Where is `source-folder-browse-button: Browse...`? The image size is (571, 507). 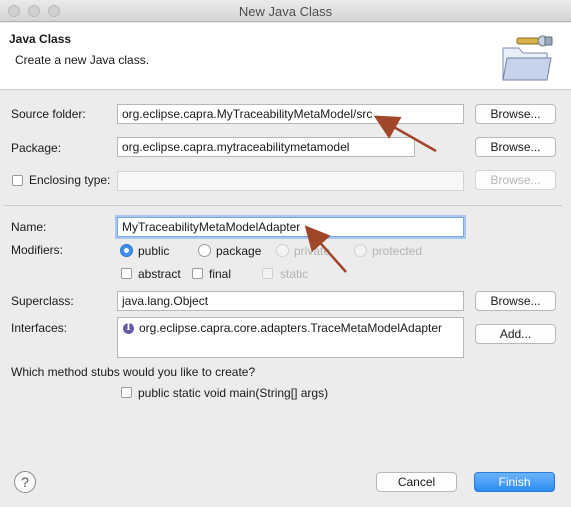
source-folder-browse-button: Browse... is located at coordinates (515, 114).